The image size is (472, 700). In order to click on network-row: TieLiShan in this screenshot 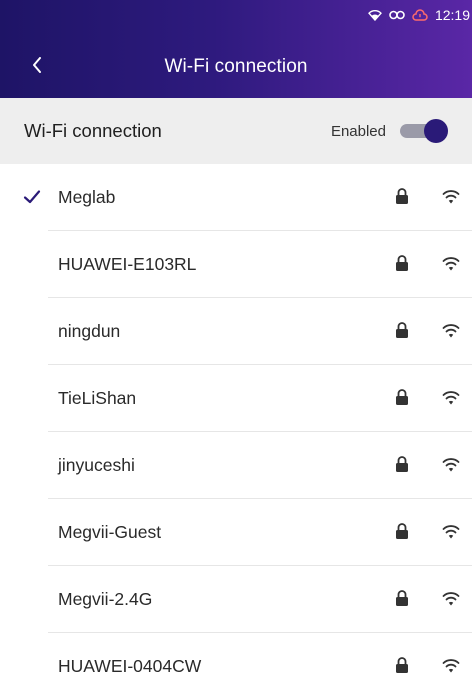, I will do `click(236, 398)`.